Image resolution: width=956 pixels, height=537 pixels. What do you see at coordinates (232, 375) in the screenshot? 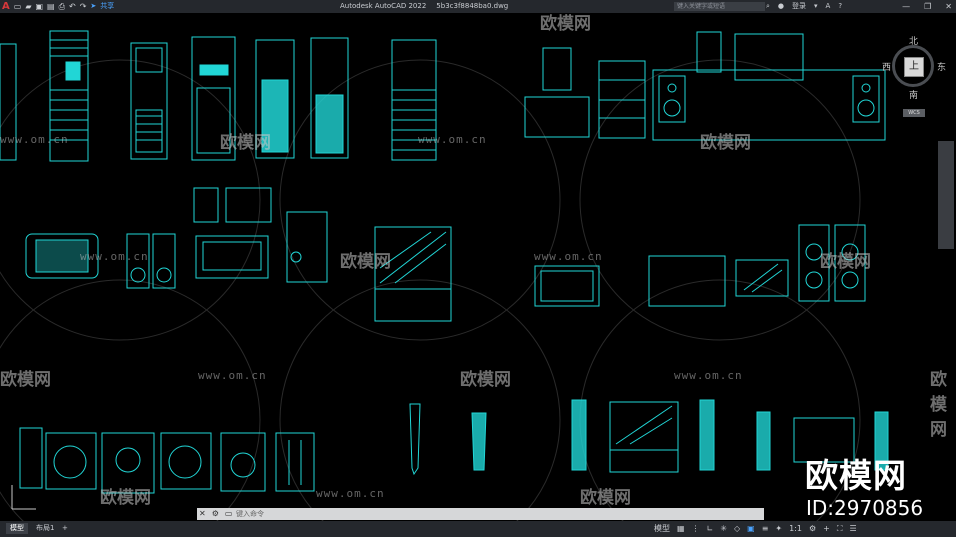
I see `watermark-site-5: www.om.cn` at bounding box center [232, 375].